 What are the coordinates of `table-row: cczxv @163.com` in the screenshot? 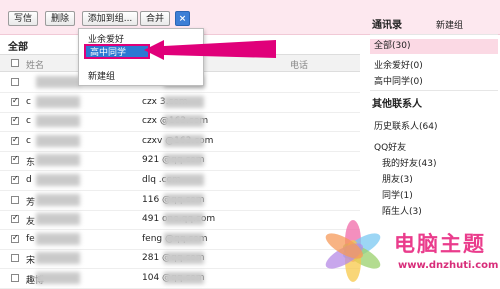 It's located at (180, 142).